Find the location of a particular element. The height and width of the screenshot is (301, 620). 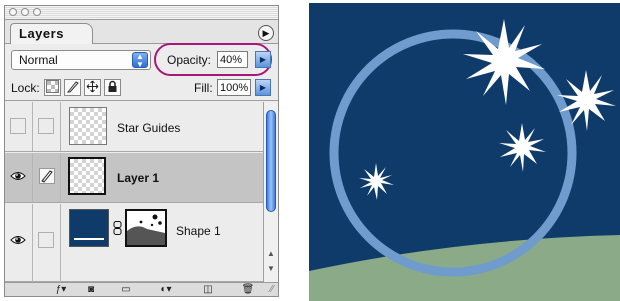

new-layer-icon: ◫ is located at coordinates (208, 289).